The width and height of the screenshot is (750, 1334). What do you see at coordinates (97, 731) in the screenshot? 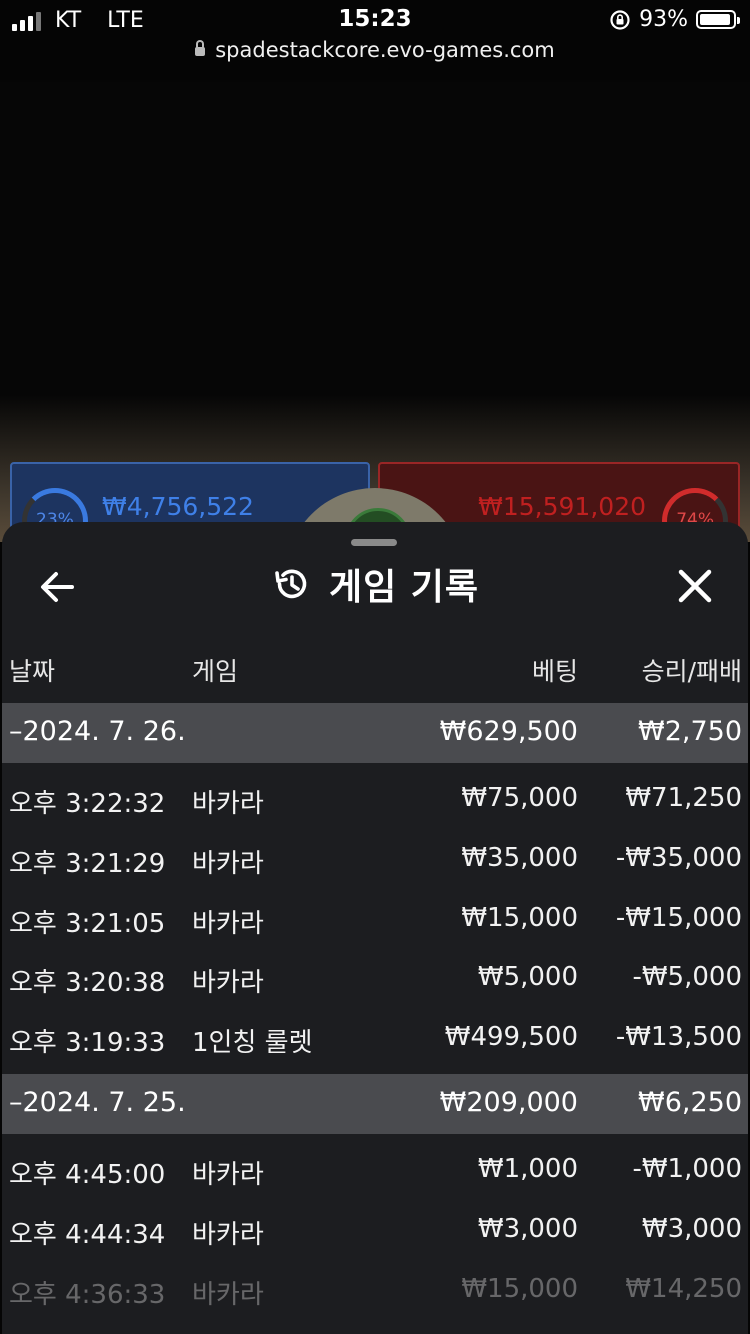
I see `group-date: –2024. 7. 26.` at bounding box center [97, 731].